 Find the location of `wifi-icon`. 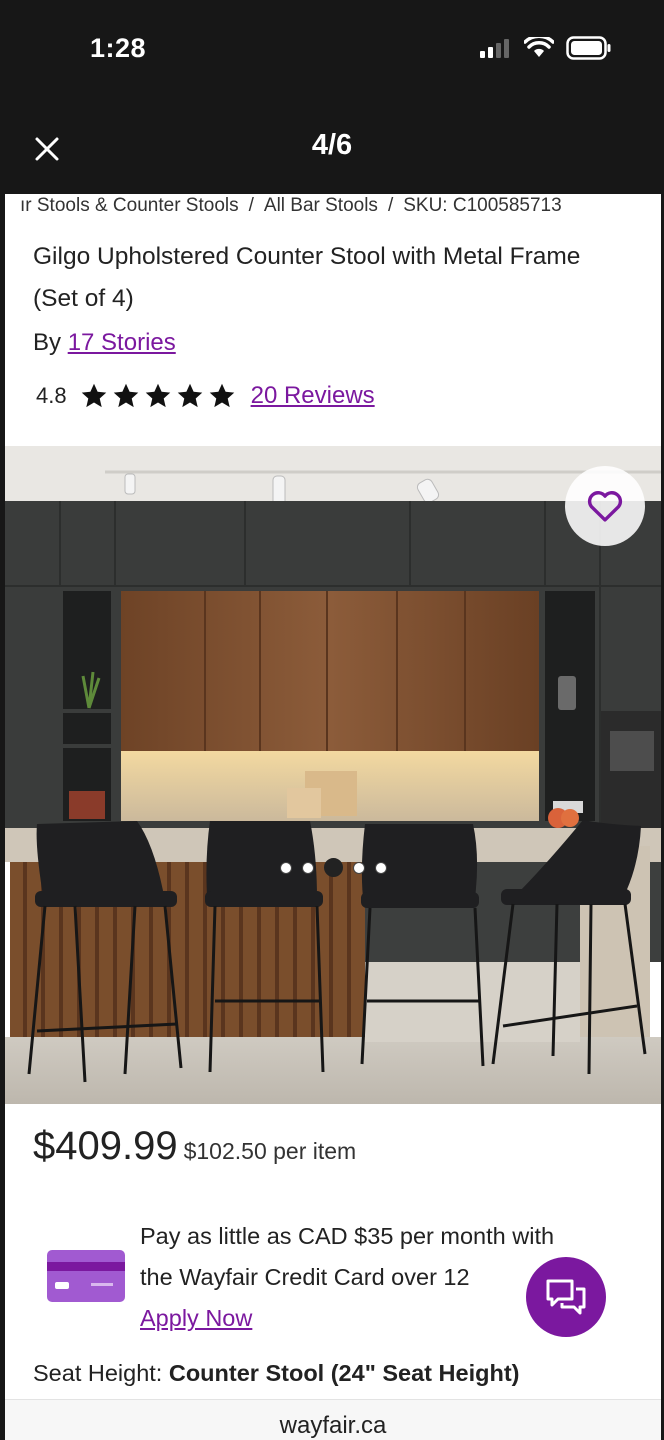

wifi-icon is located at coordinates (539, 47).